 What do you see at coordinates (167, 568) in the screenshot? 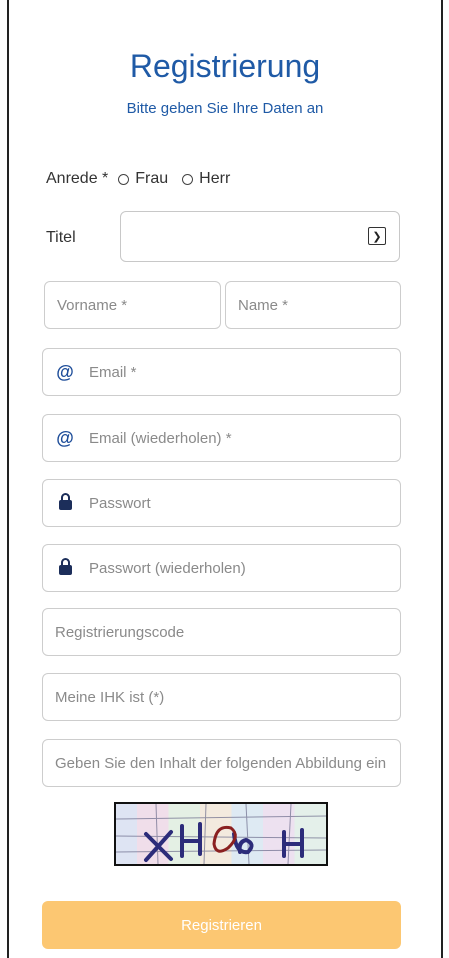
I see `passwort-repeat-placeholder: Passwort (wiederholen)` at bounding box center [167, 568].